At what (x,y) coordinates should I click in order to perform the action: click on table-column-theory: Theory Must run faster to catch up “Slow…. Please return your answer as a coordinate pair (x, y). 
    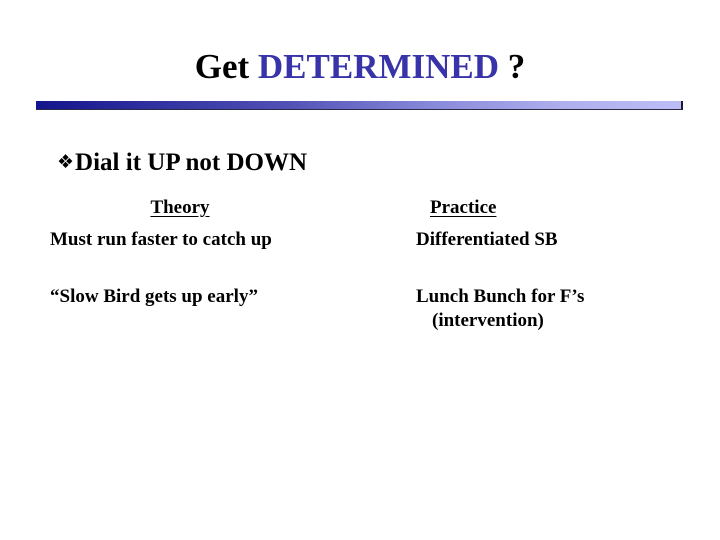
    Looking at the image, I should click on (215, 252).